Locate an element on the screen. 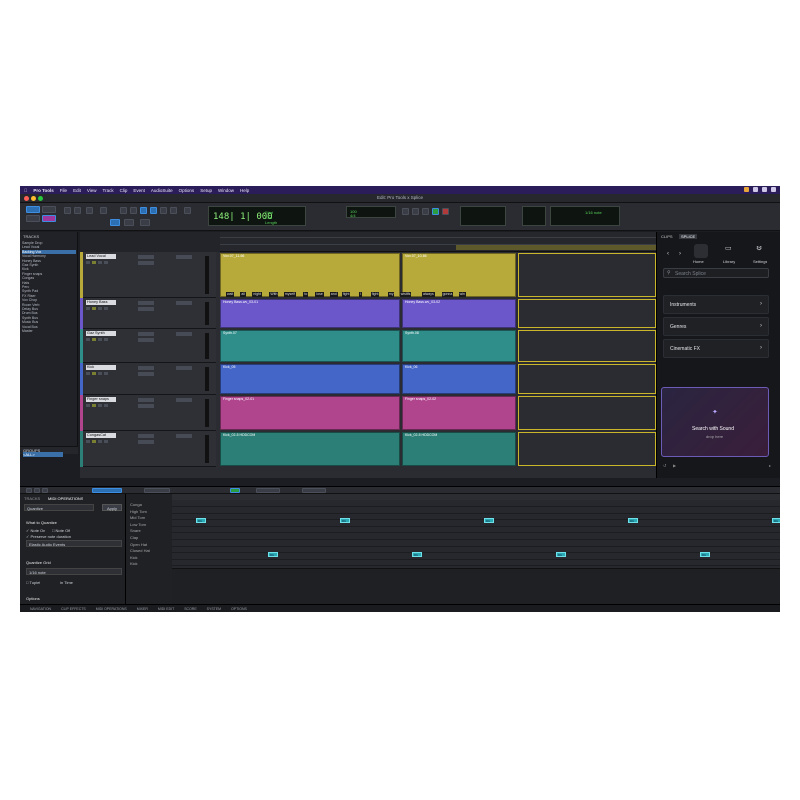  track-list-item: Synth Pad is located at coordinates (49, 291).